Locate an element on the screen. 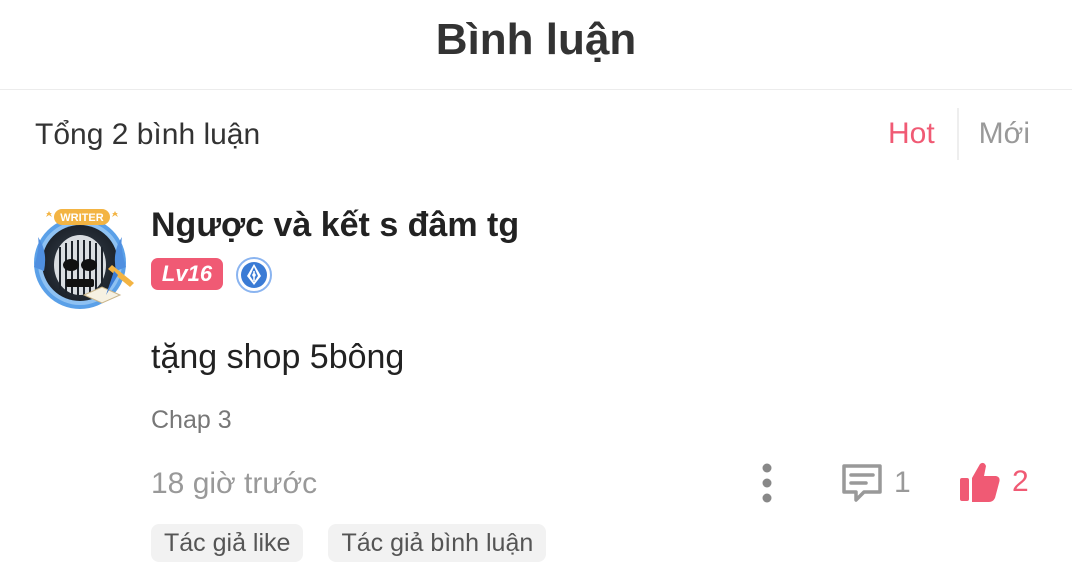 The image size is (1072, 562). avatar: WRITER is located at coordinates (82, 259).